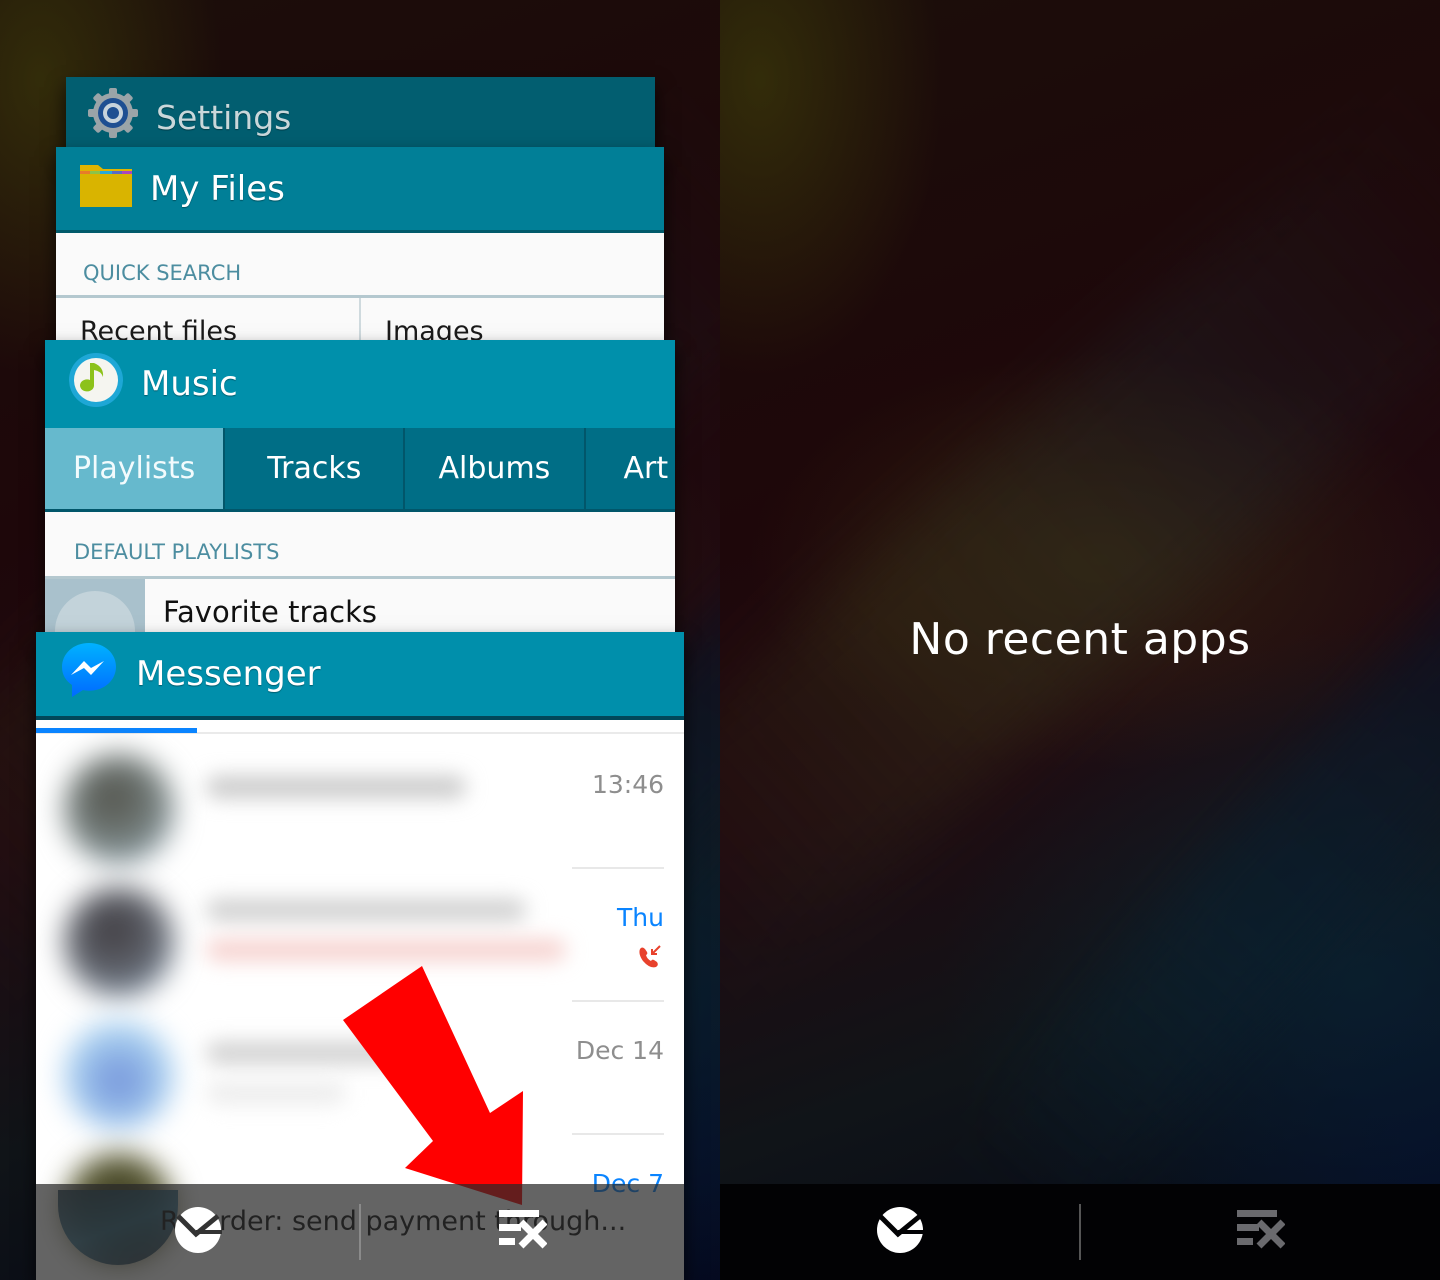 The height and width of the screenshot is (1280, 1440). Describe the element at coordinates (116, 730) in the screenshot. I see `active-tab-indicator` at that location.